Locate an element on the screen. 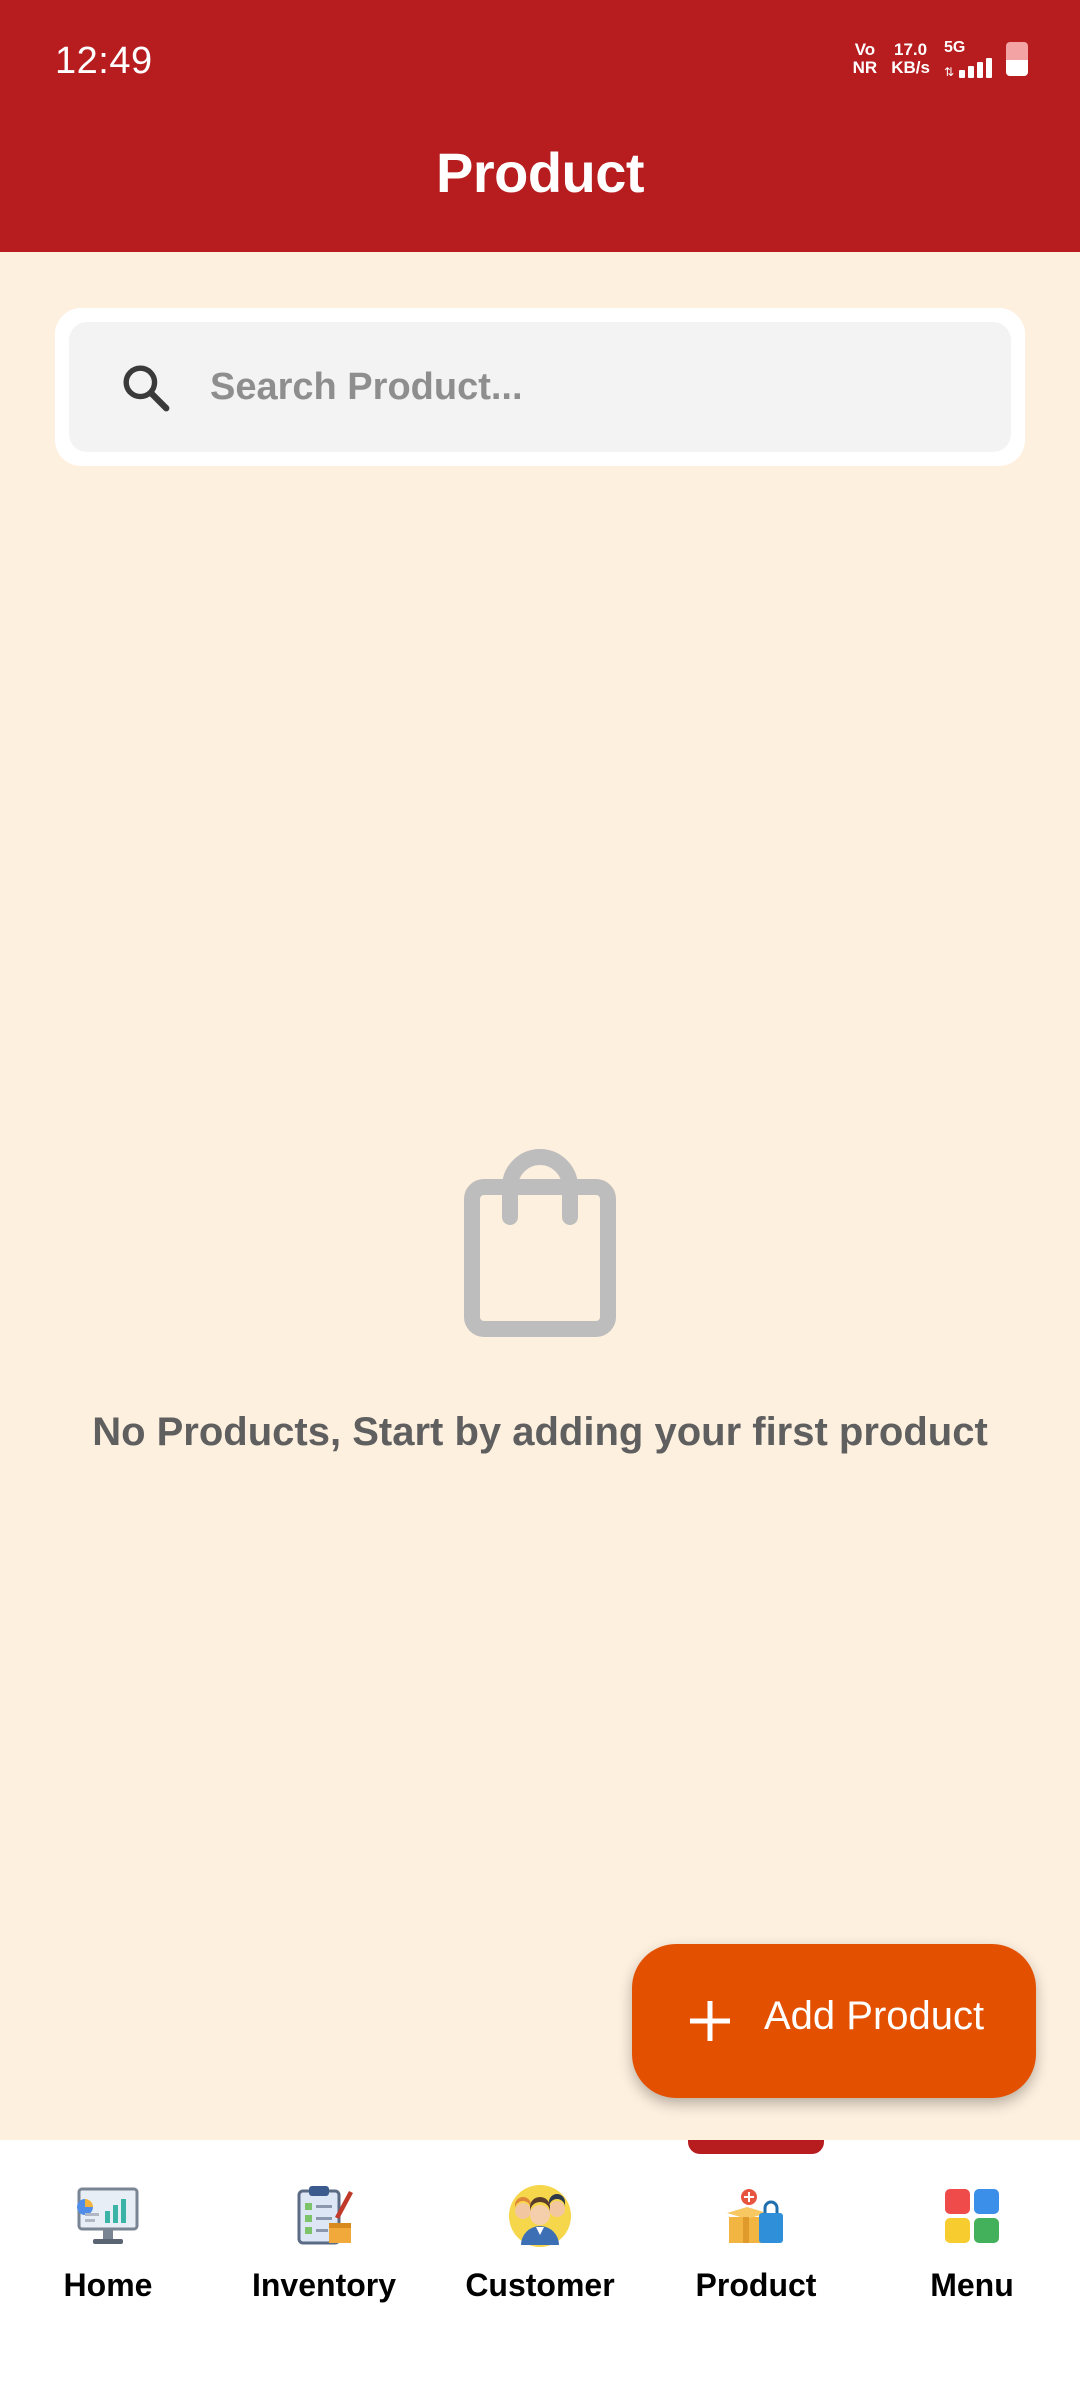  search-input is located at coordinates (590, 387).